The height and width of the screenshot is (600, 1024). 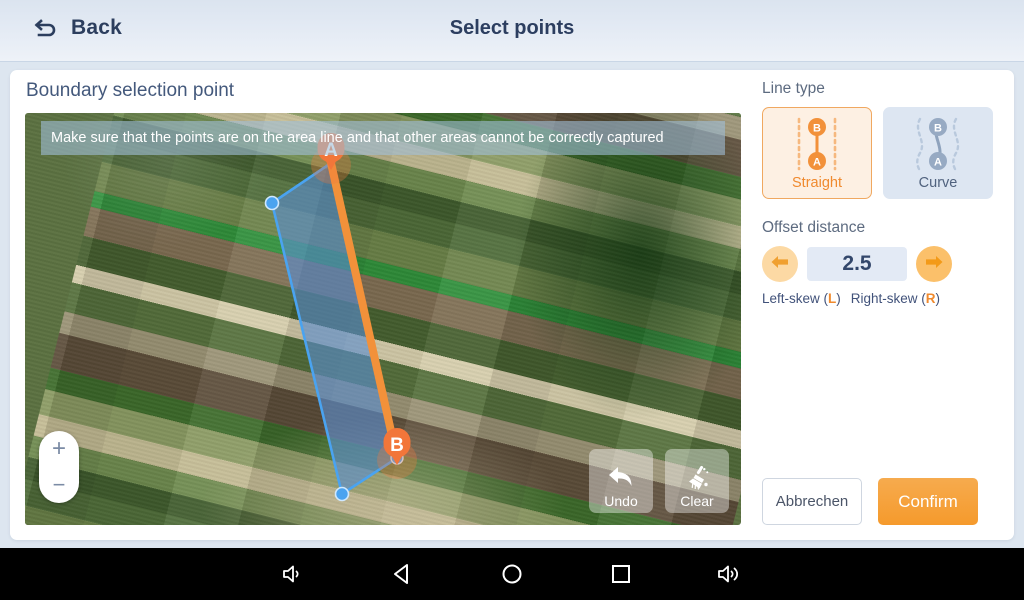 What do you see at coordinates (801, 298) in the screenshot?
I see `left-skew-hint: Left-skew (L)` at bounding box center [801, 298].